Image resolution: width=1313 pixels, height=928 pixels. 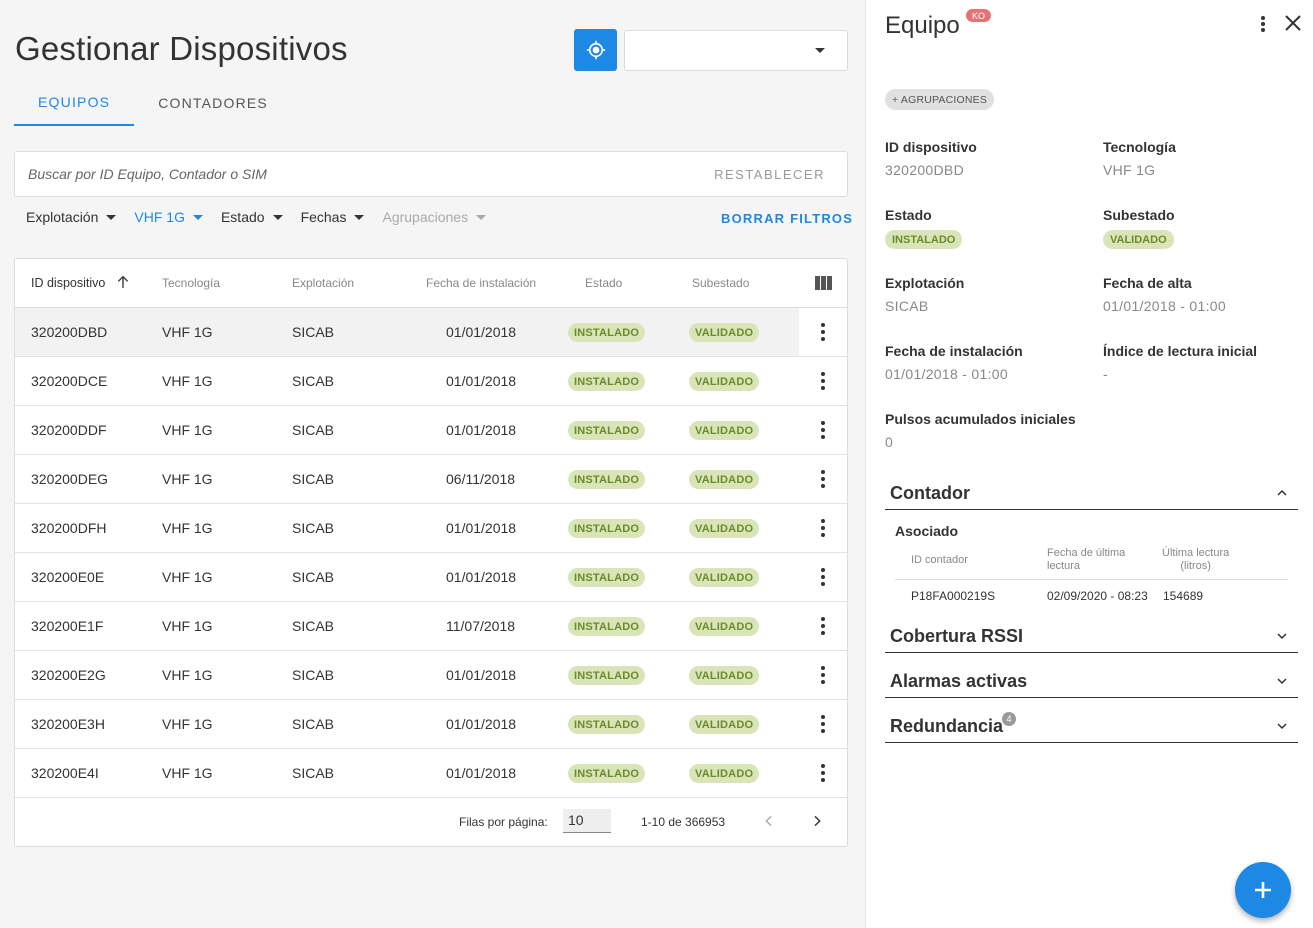 I want to click on filter-label: Estado, so click(x=242, y=217).